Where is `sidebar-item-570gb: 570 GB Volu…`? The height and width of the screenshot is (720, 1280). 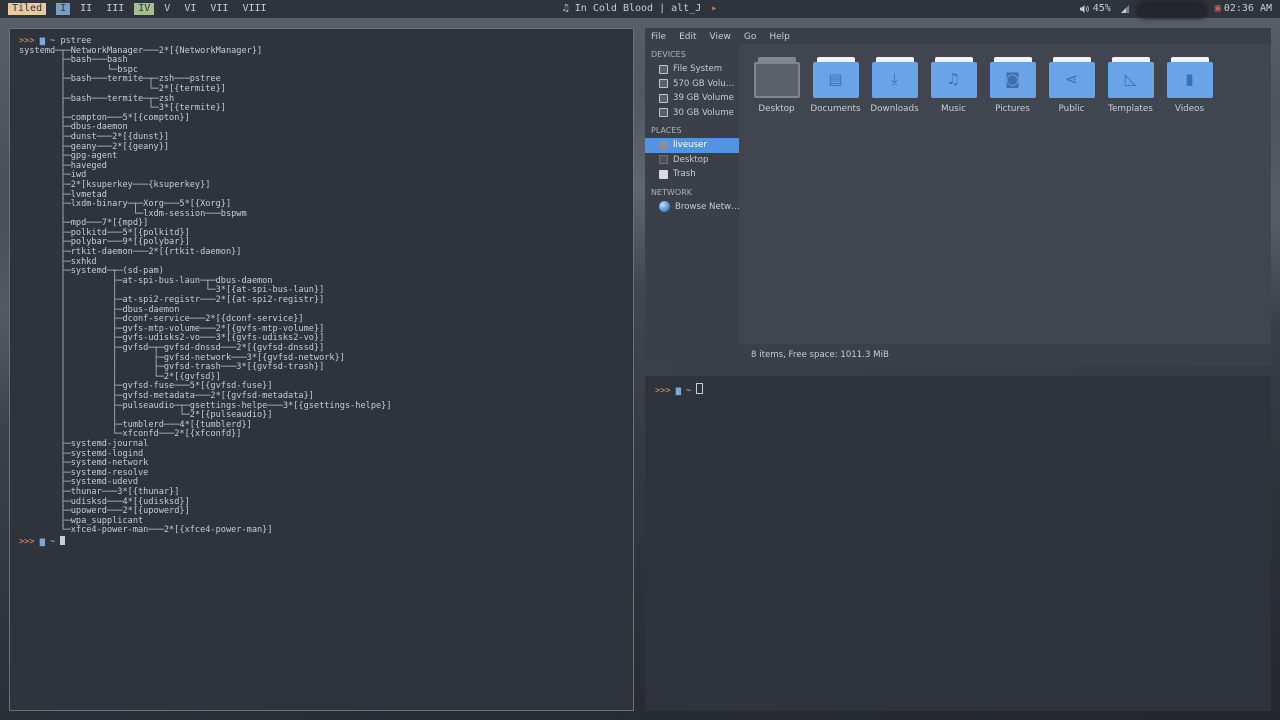 sidebar-item-570gb: 570 GB Volu… is located at coordinates (692, 84).